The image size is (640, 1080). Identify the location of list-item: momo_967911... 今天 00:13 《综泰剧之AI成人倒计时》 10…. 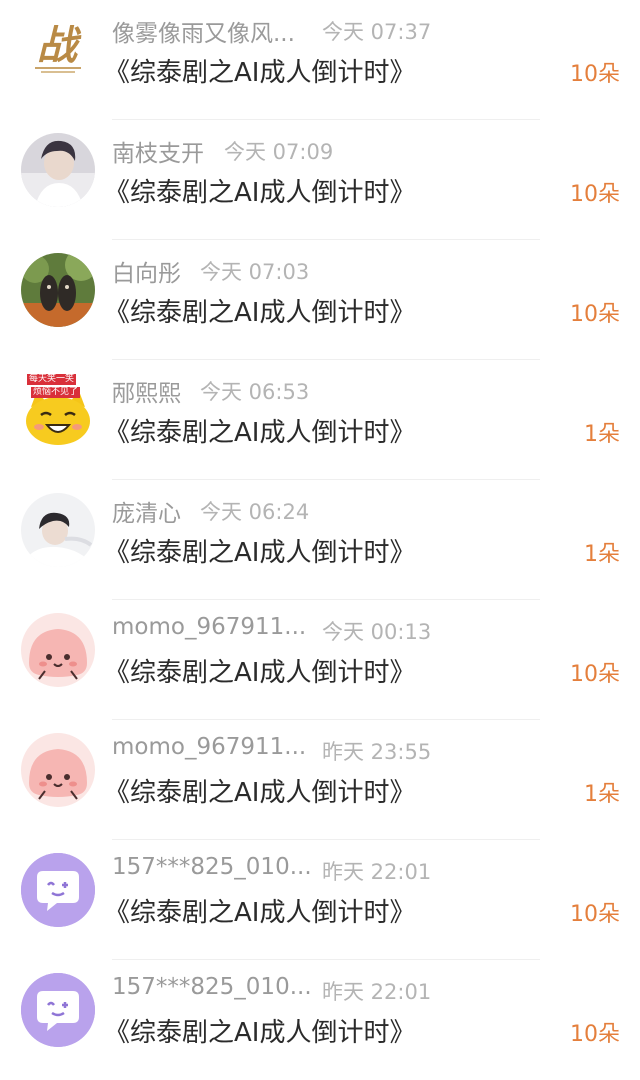
(320, 660).